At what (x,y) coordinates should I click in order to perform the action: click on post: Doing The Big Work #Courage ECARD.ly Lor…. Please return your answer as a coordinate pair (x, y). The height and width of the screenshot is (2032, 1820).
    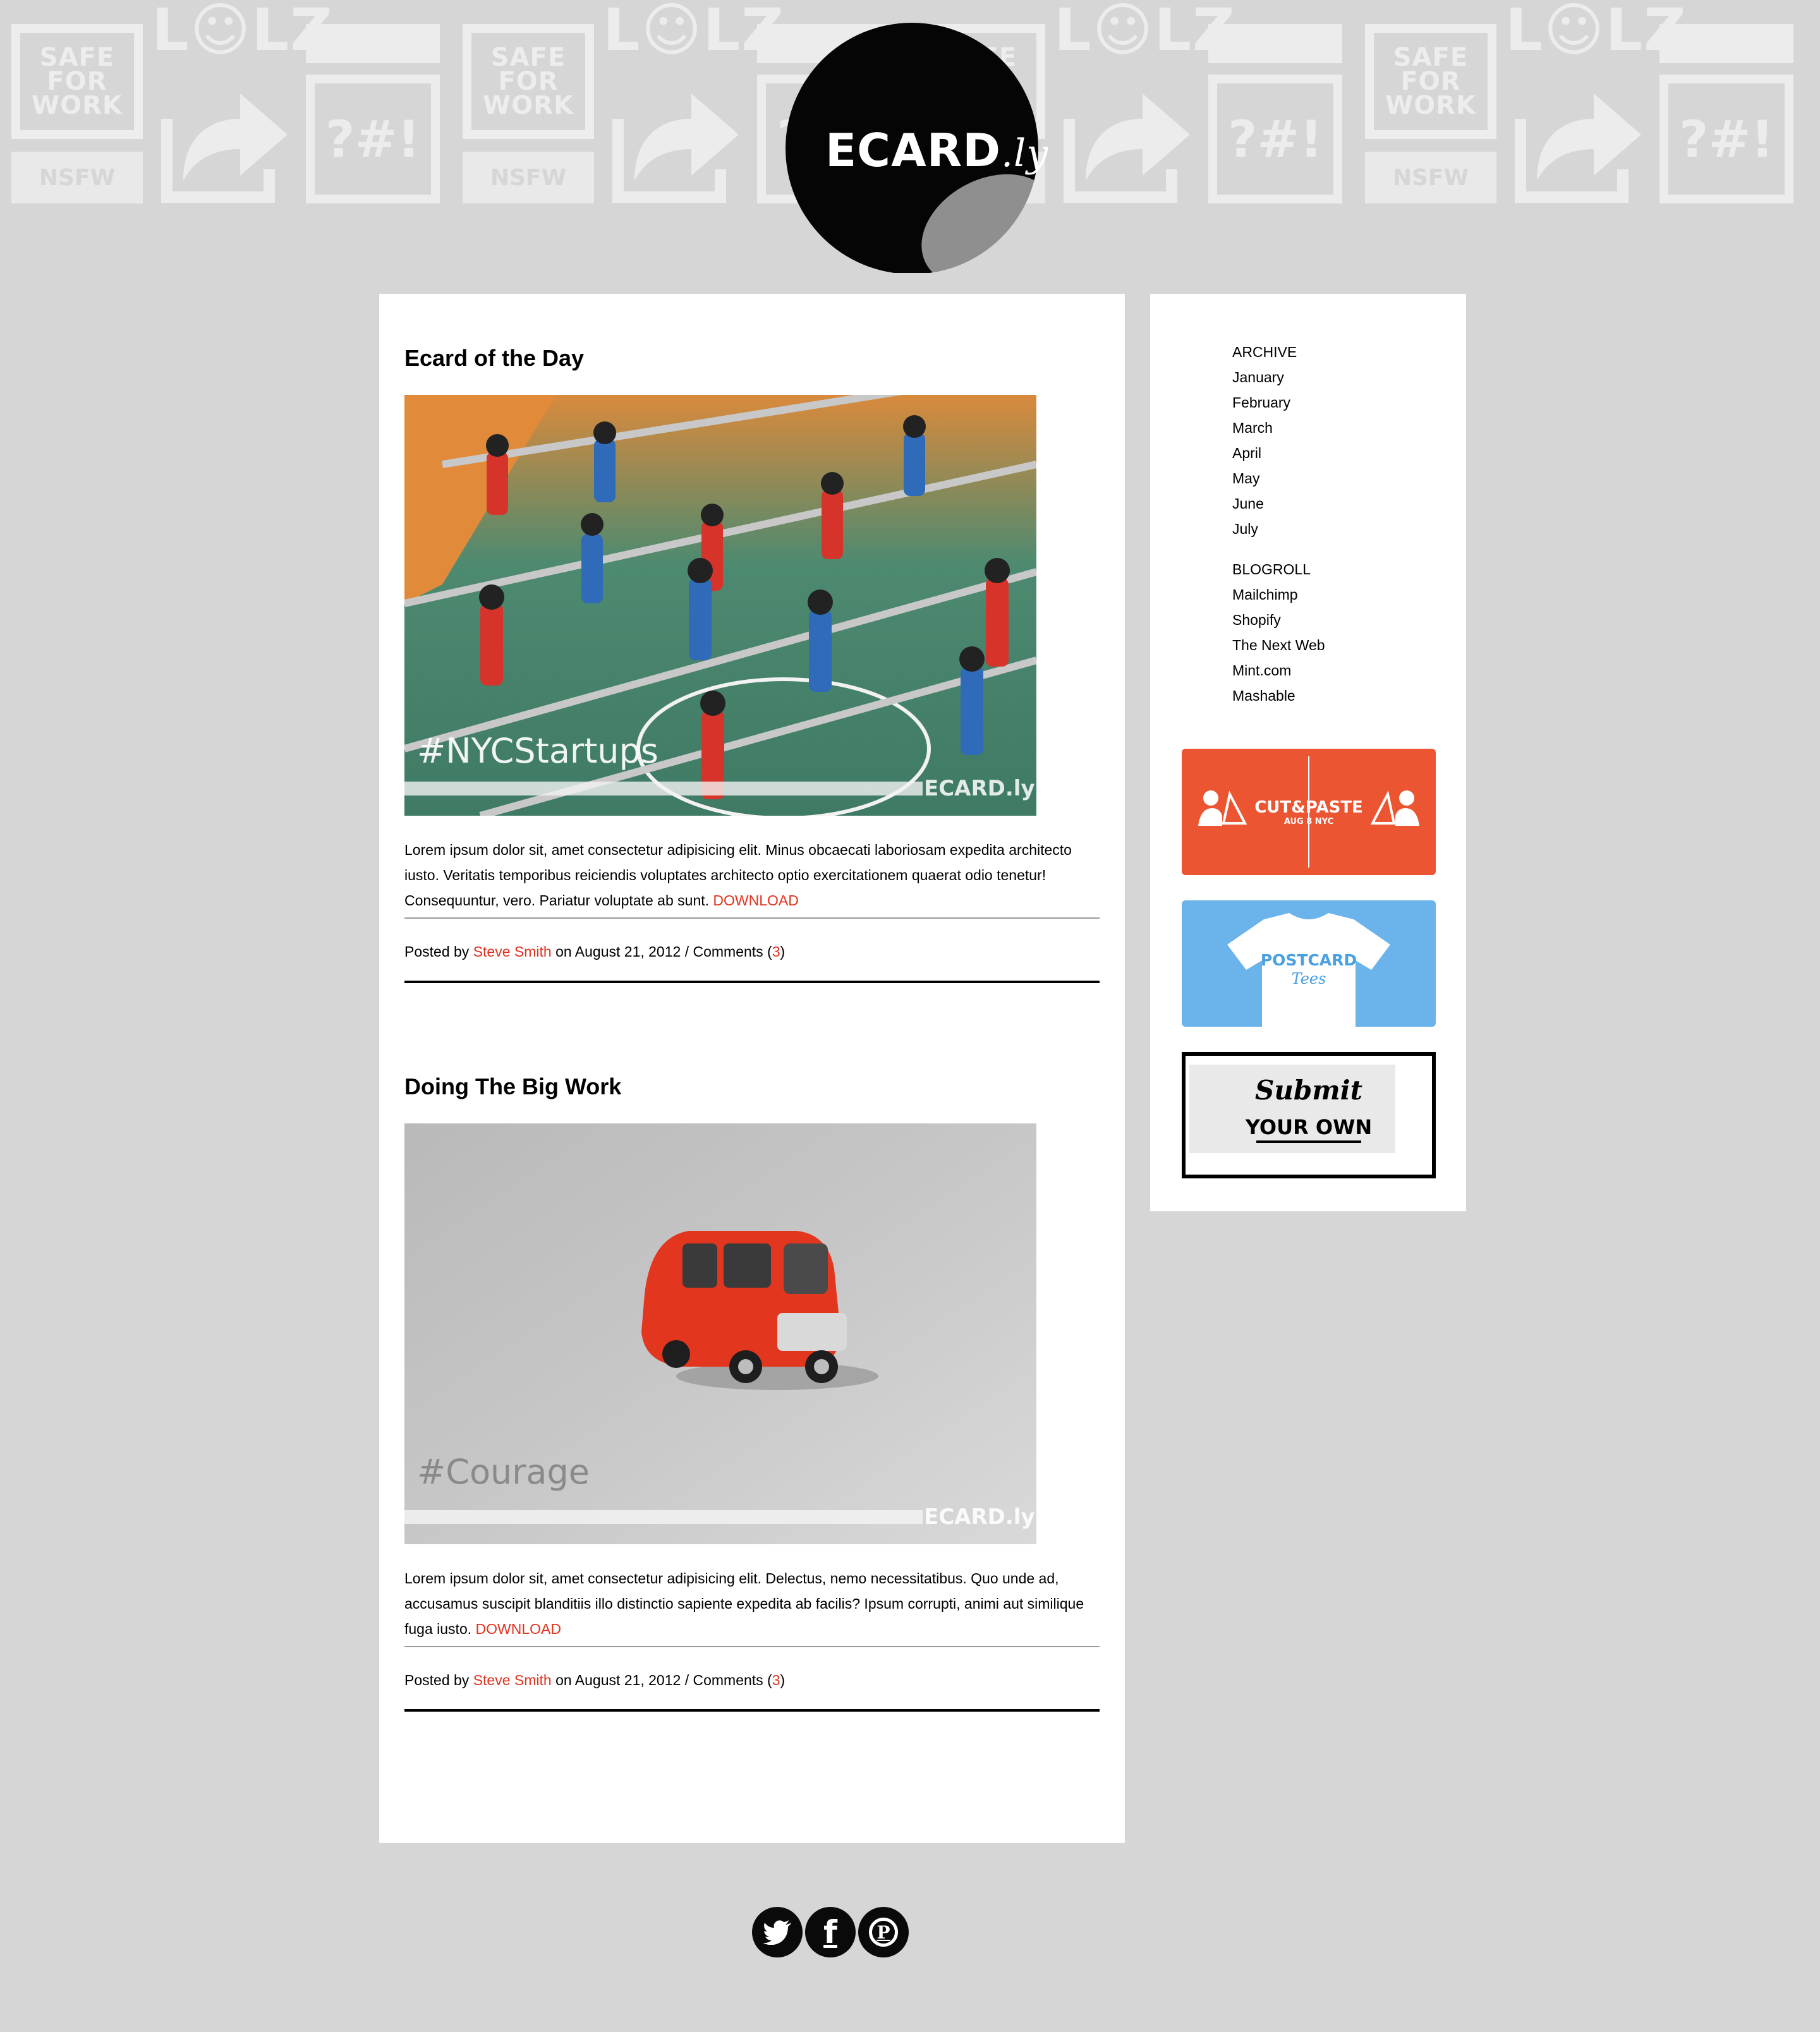
    Looking at the image, I should click on (752, 1392).